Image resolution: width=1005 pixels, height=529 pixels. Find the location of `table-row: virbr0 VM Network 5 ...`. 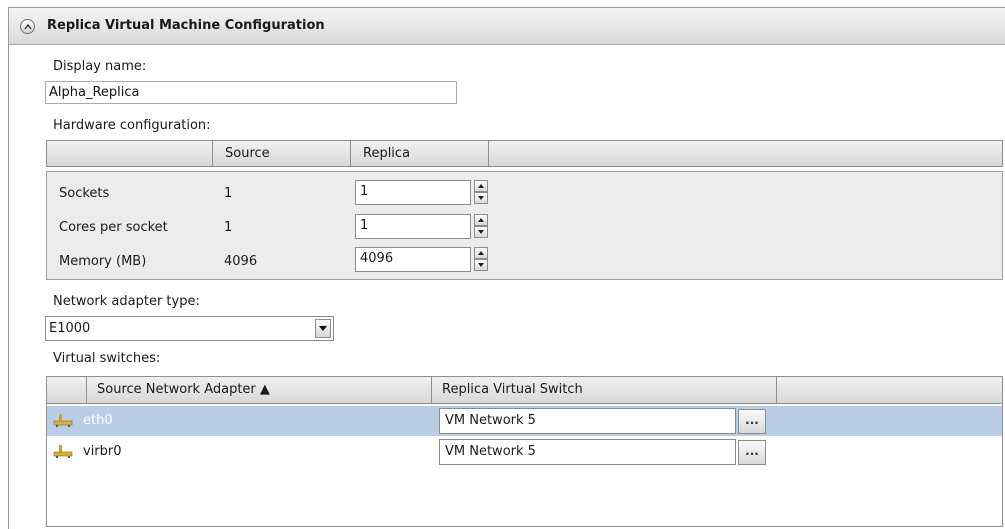

table-row: virbr0 VM Network 5 ... is located at coordinates (524, 452).